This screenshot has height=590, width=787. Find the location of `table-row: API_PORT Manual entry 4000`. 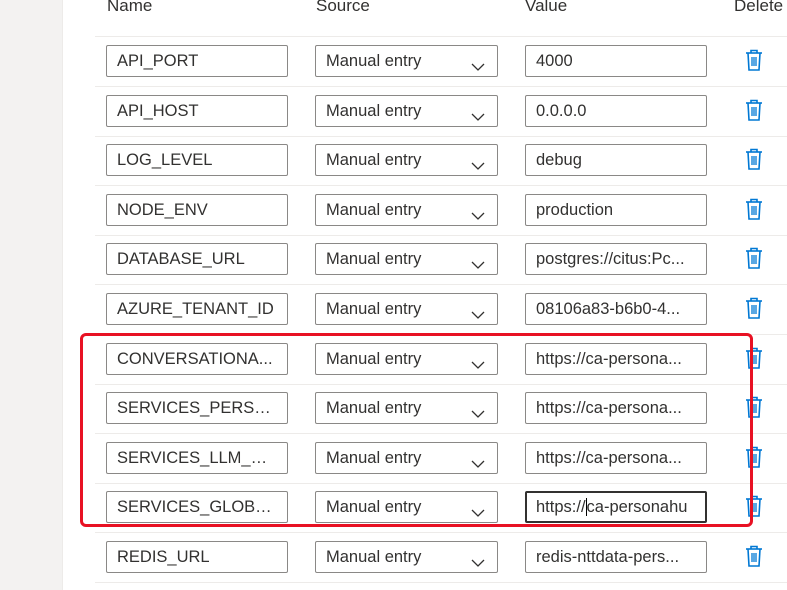

table-row: API_PORT Manual entry 4000 is located at coordinates (441, 62).